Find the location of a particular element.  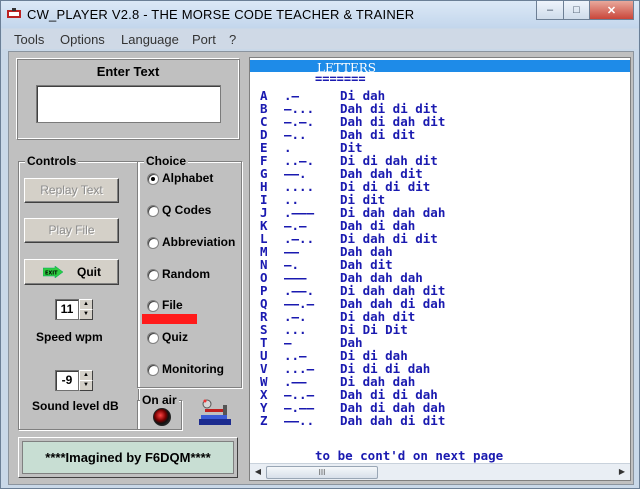

choice-random: Random is located at coordinates (197, 275).